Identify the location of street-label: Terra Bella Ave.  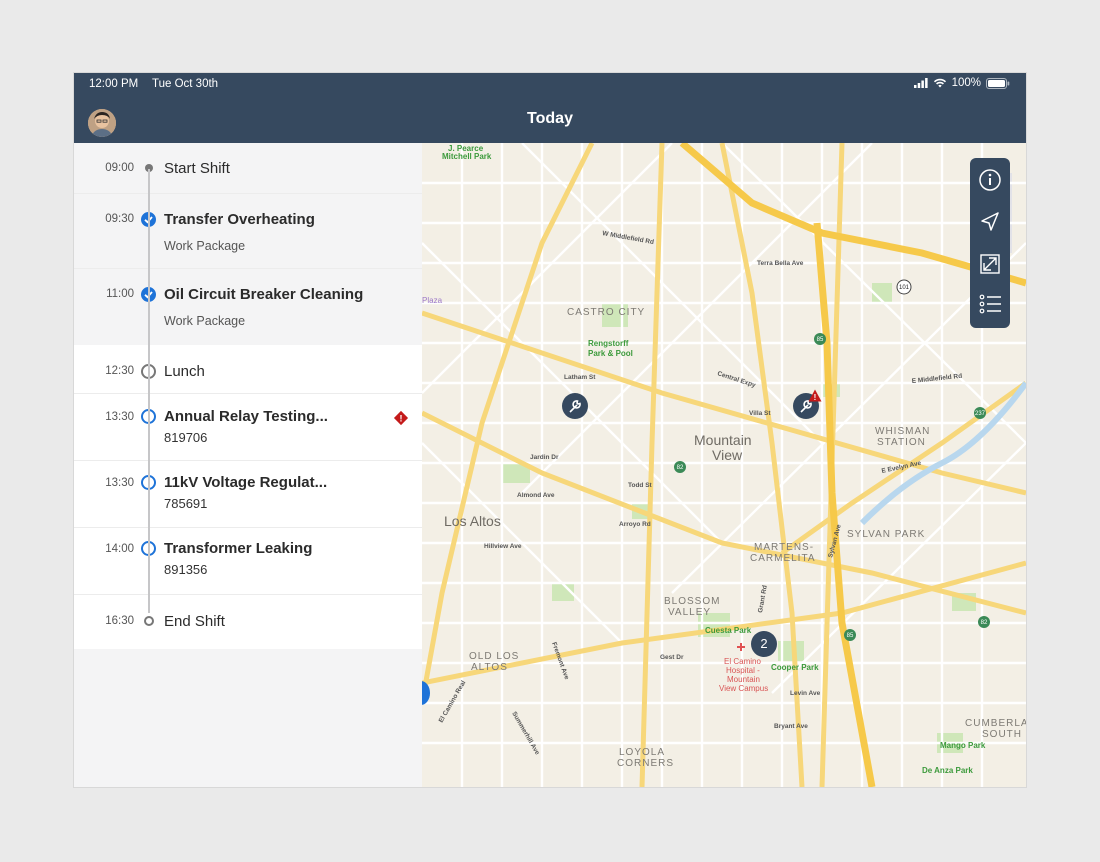
(780, 263).